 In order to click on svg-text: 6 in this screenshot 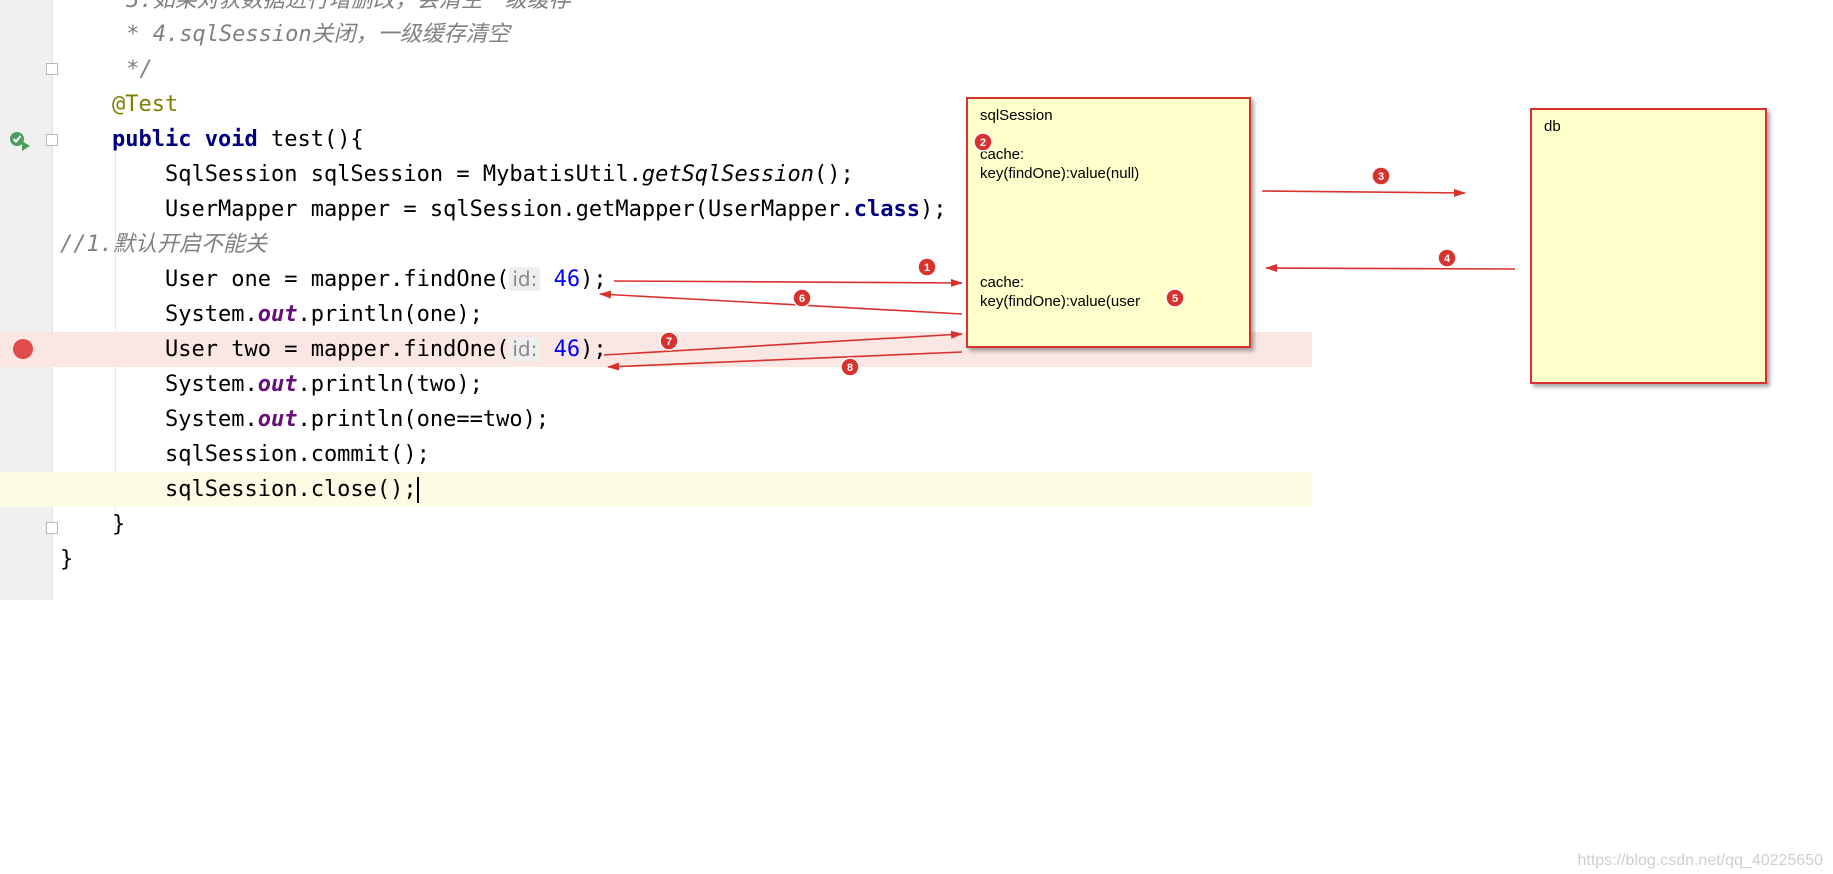, I will do `click(802, 299)`.